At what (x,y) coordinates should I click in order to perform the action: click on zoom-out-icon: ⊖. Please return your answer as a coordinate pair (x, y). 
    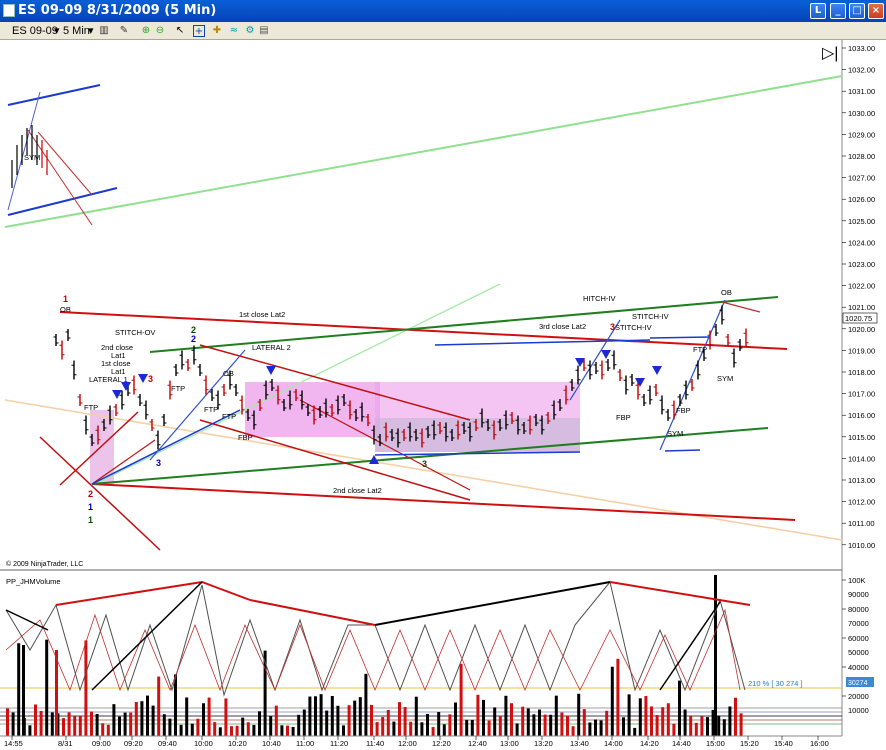
    Looking at the image, I should click on (160, 31).